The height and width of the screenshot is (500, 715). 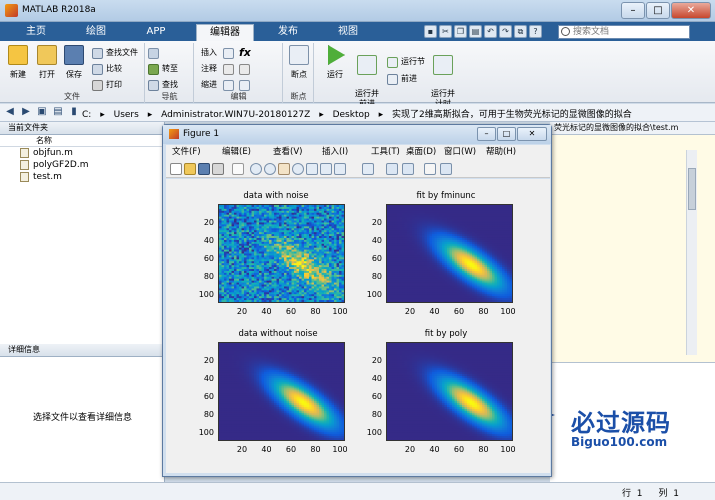 What do you see at coordinates (326, 169) in the screenshot?
I see `brush-icon` at bounding box center [326, 169].